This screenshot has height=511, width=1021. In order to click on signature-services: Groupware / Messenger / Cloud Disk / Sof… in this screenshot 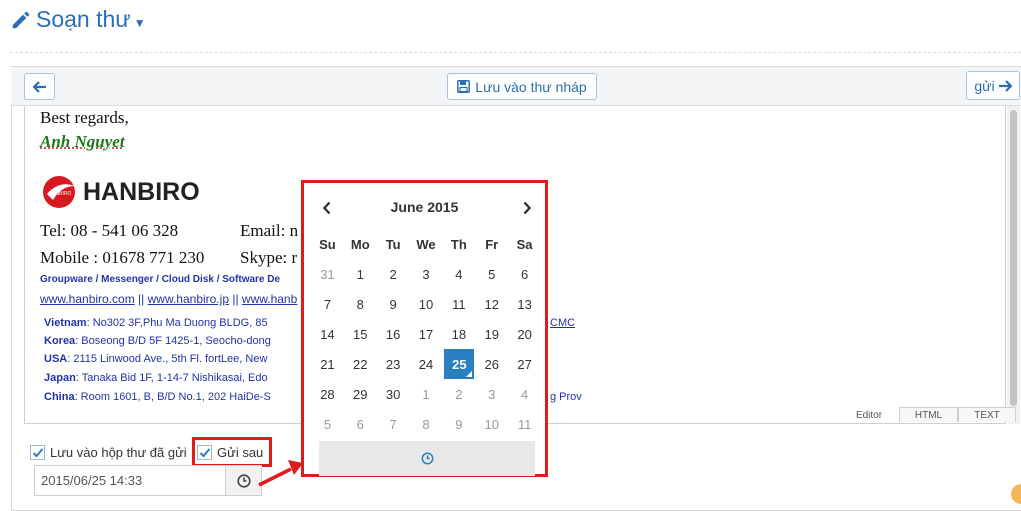, I will do `click(160, 279)`.